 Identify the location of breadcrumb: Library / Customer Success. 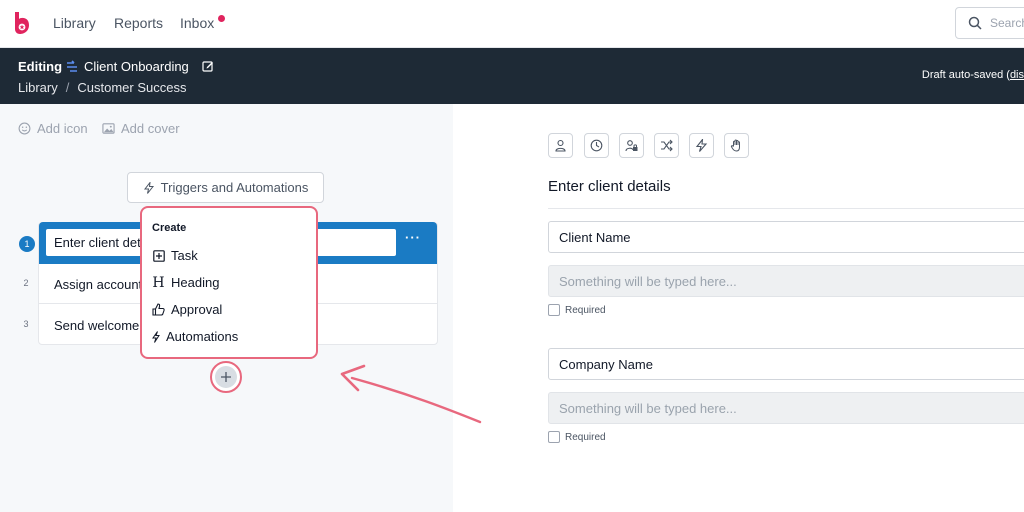
(102, 87).